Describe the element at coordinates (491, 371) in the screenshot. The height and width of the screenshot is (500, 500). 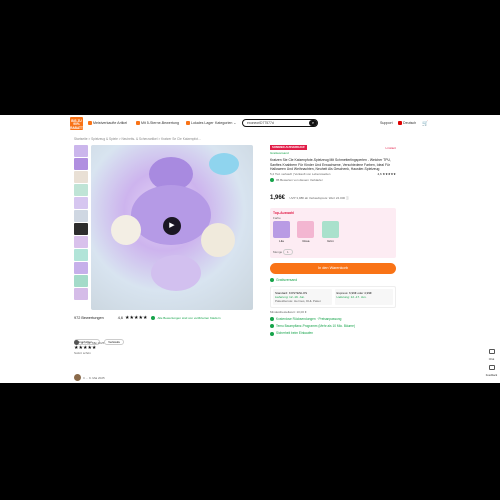
I see `feedback-button: Feedback` at that location.